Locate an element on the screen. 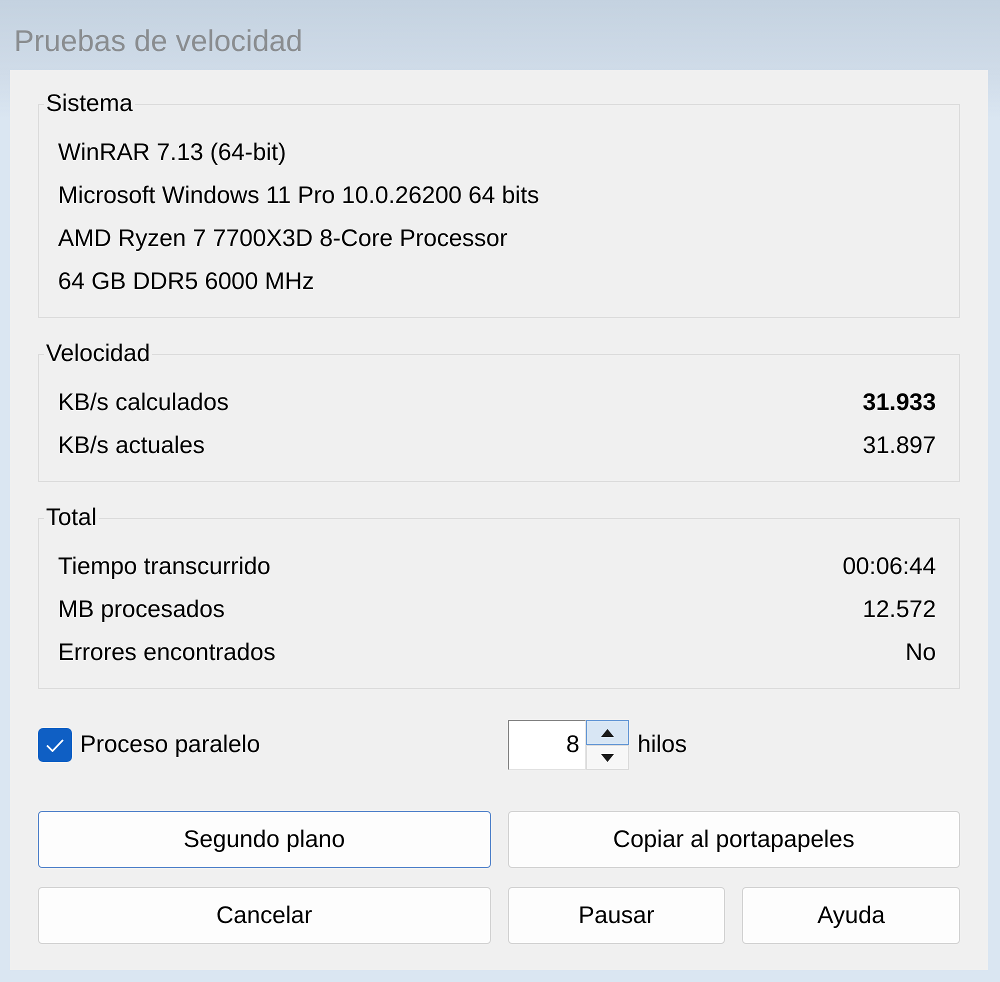  field-value: 00:06:44 is located at coordinates (889, 567).